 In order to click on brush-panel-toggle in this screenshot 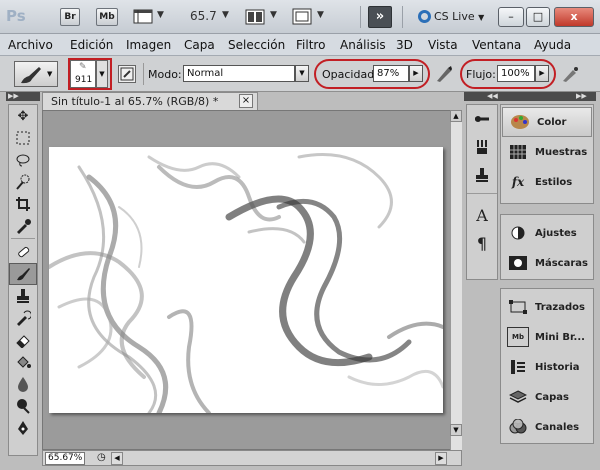, I will do `click(127, 74)`.